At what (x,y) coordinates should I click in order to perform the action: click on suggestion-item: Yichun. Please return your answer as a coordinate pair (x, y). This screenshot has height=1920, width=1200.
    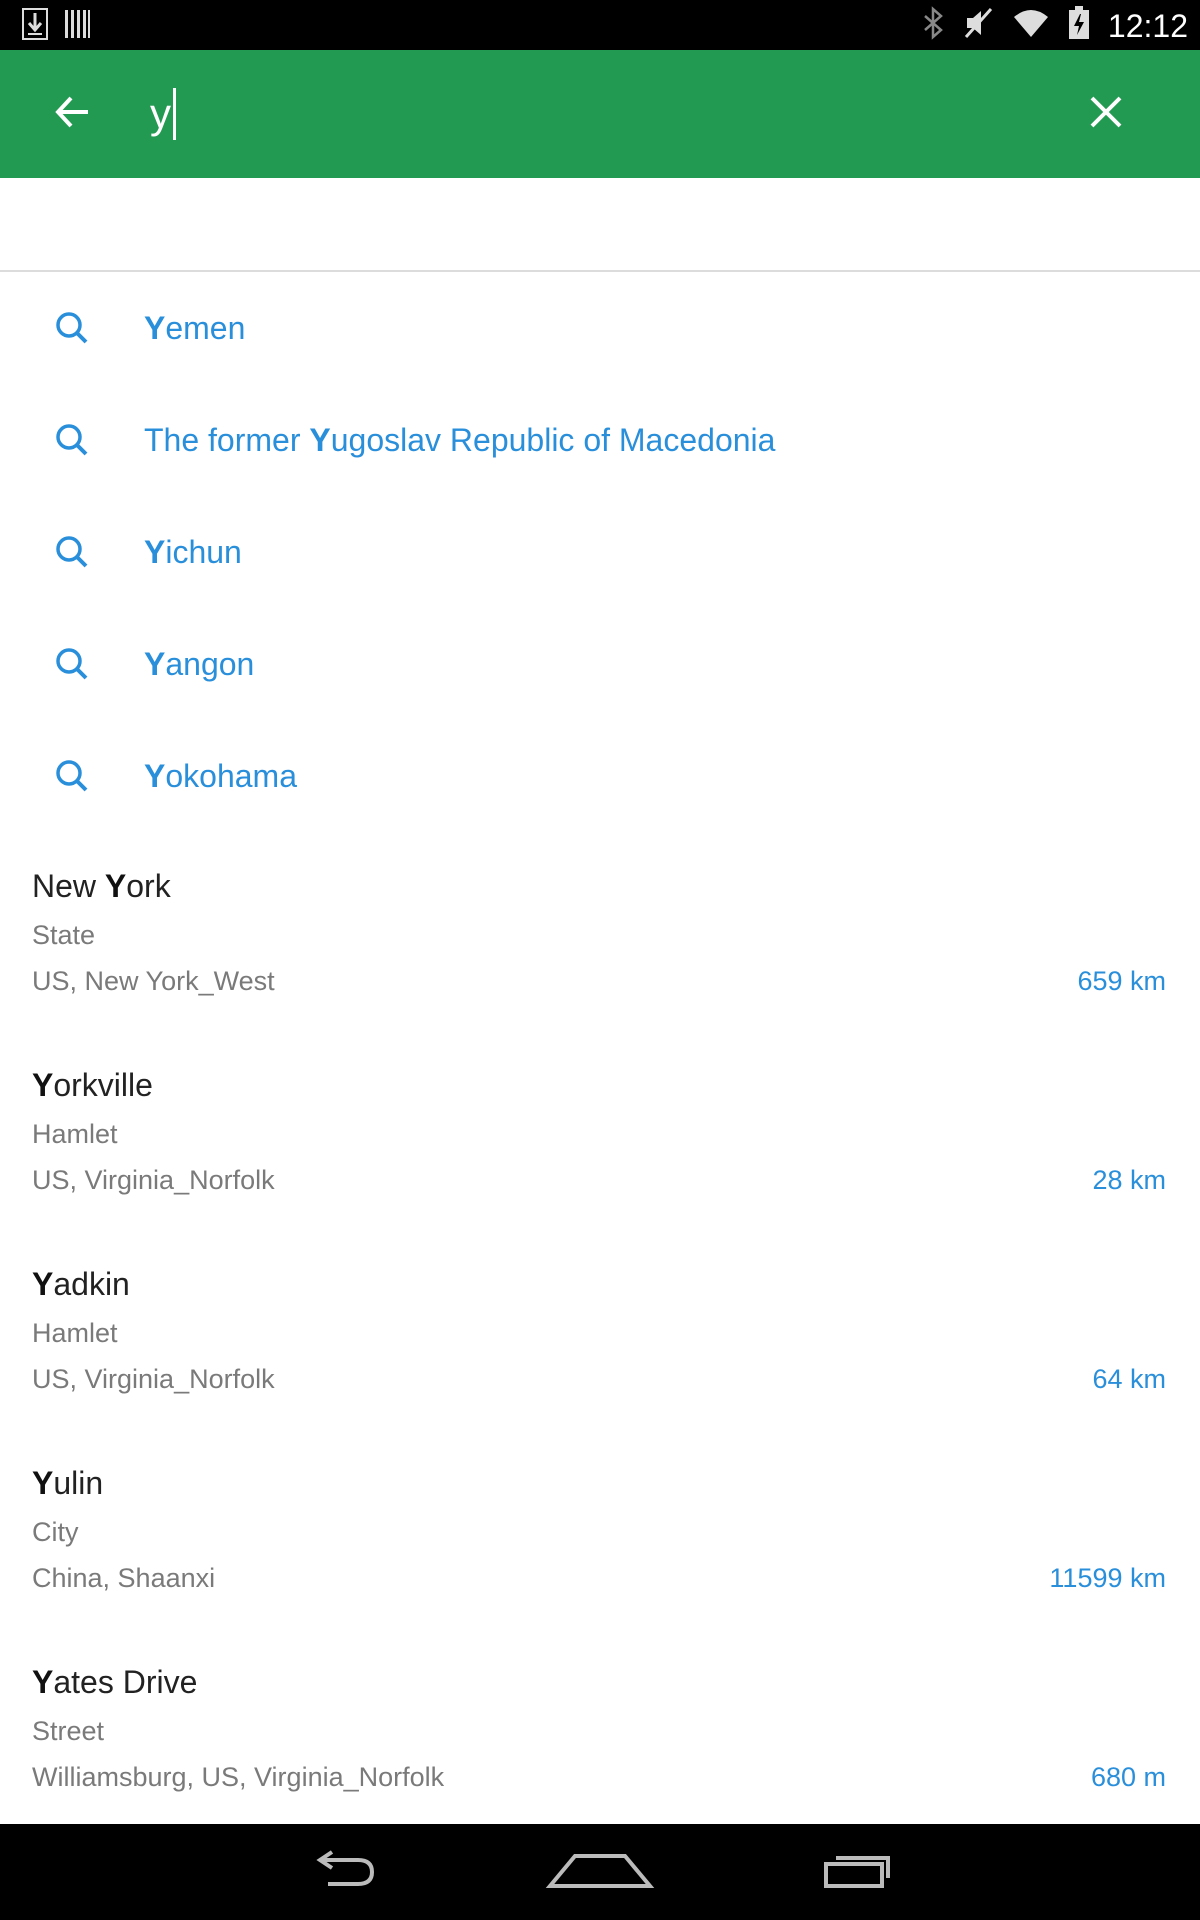
    Looking at the image, I should click on (600, 552).